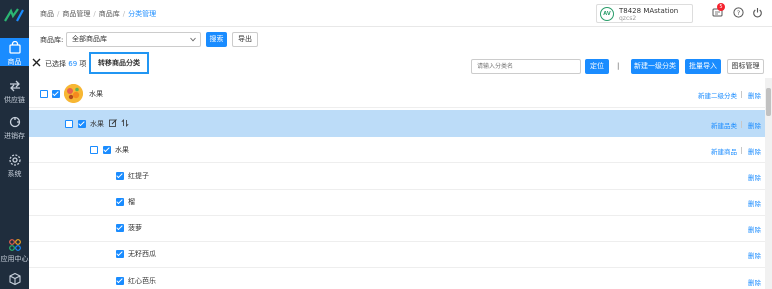 This screenshot has width=772, height=289. I want to click on product-row: 无籽西瓜 删除, so click(397, 255).